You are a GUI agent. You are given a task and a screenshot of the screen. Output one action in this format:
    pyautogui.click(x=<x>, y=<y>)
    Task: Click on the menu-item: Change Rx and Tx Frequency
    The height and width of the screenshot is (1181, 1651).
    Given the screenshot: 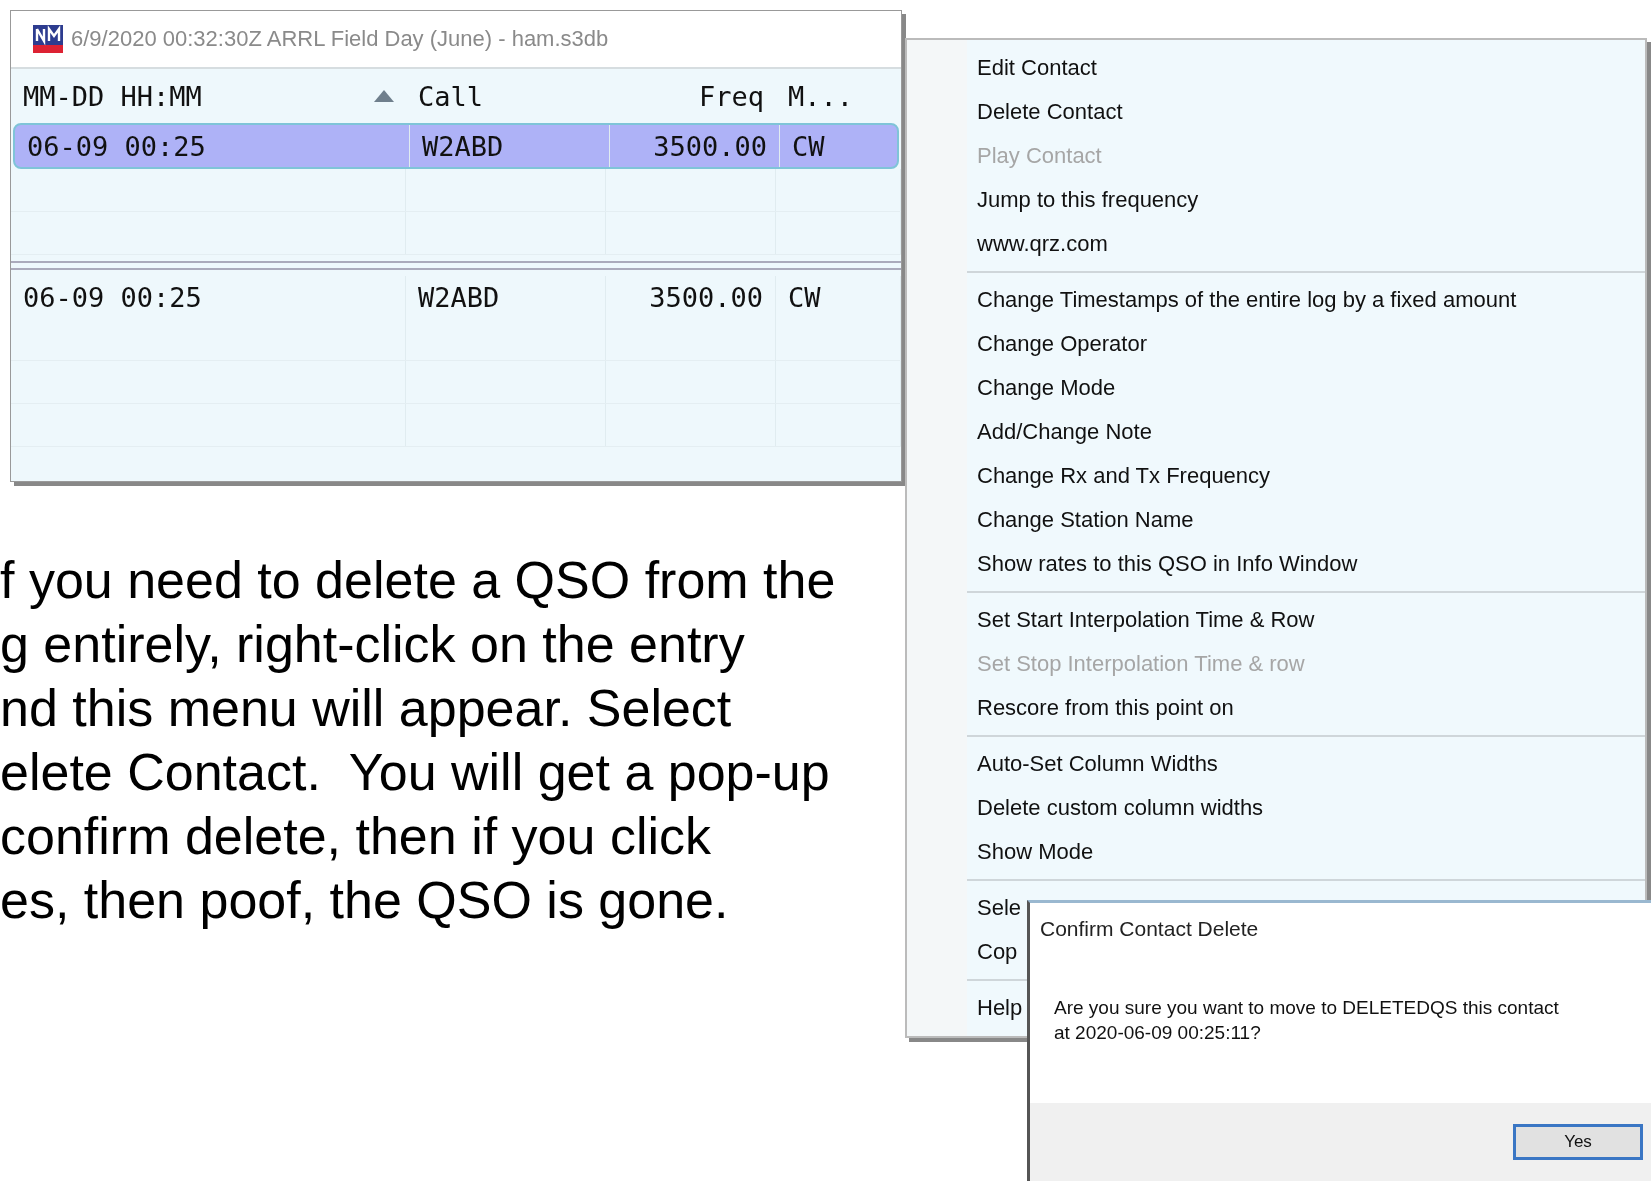 What is the action you would take?
    pyautogui.click(x=1276, y=476)
    